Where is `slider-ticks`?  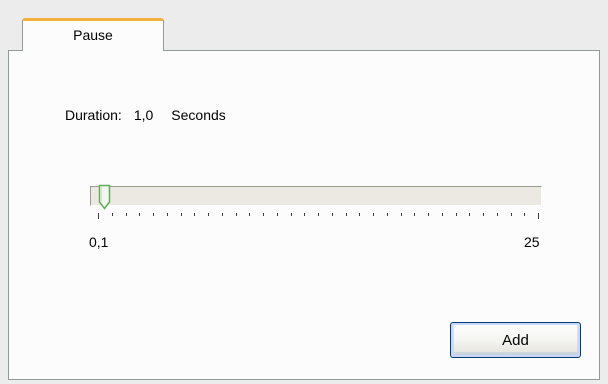 slider-ticks is located at coordinates (318, 216).